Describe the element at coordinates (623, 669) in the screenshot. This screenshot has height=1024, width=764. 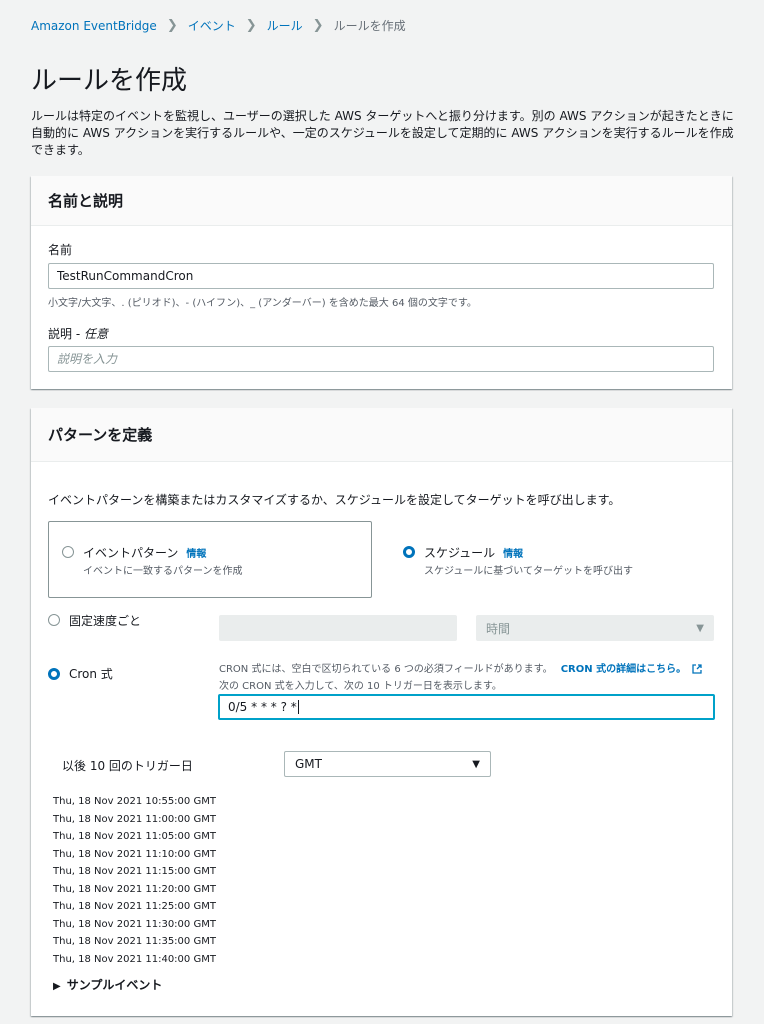
I see `cron-docs-link: CRON 式の詳細はこちら。` at that location.